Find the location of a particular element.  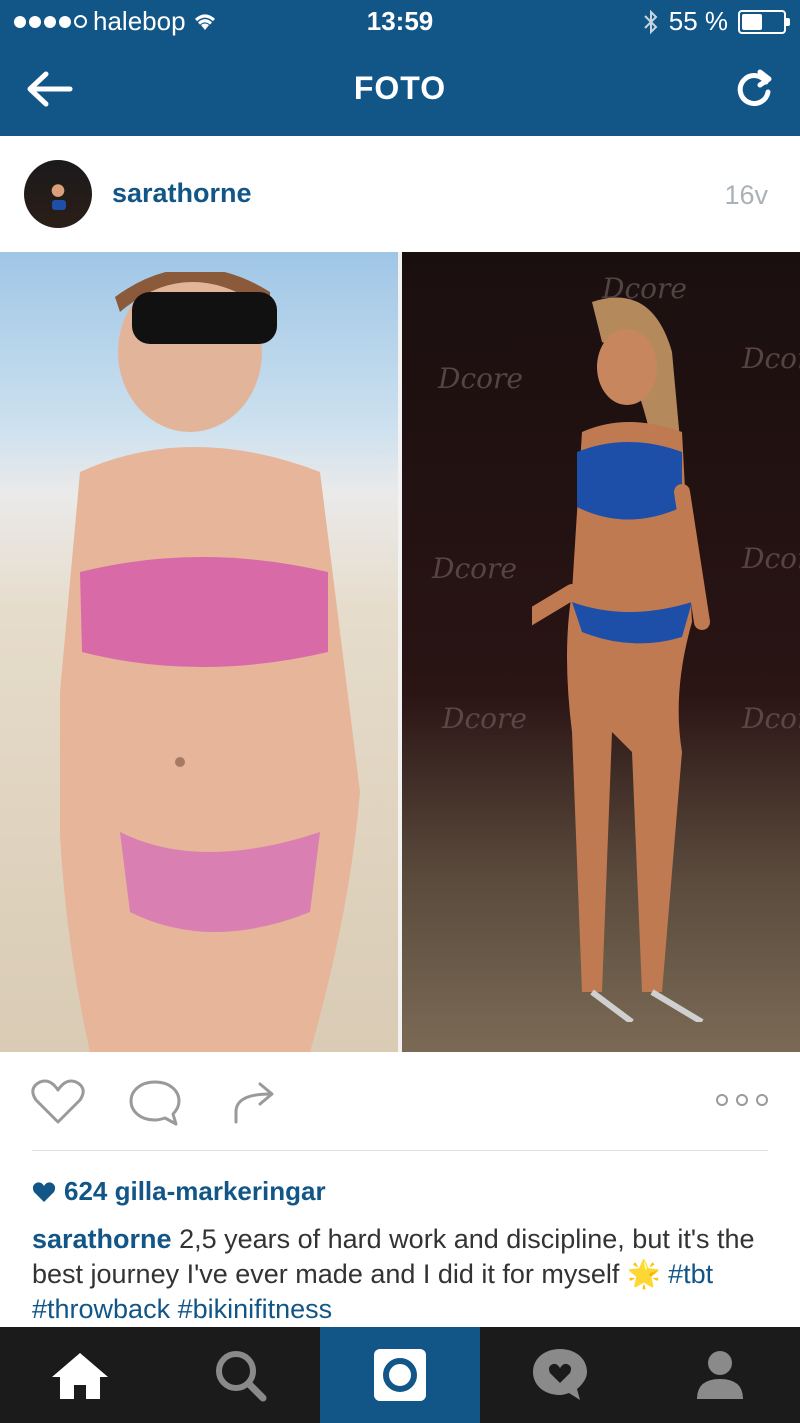

battery-text: 55 % is located at coordinates (698, 21).